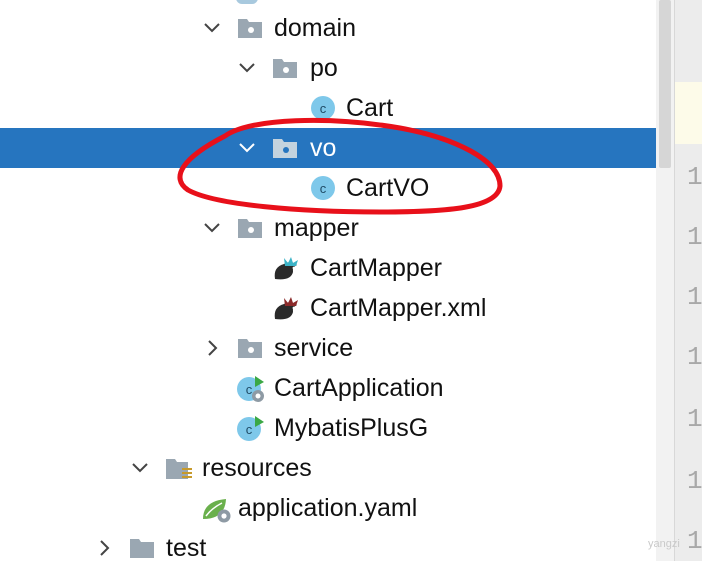 Image resolution: width=702 pixels, height=568 pixels. What do you see at coordinates (285, 308) in the screenshot?
I see `mybatis-xml-icon` at bounding box center [285, 308].